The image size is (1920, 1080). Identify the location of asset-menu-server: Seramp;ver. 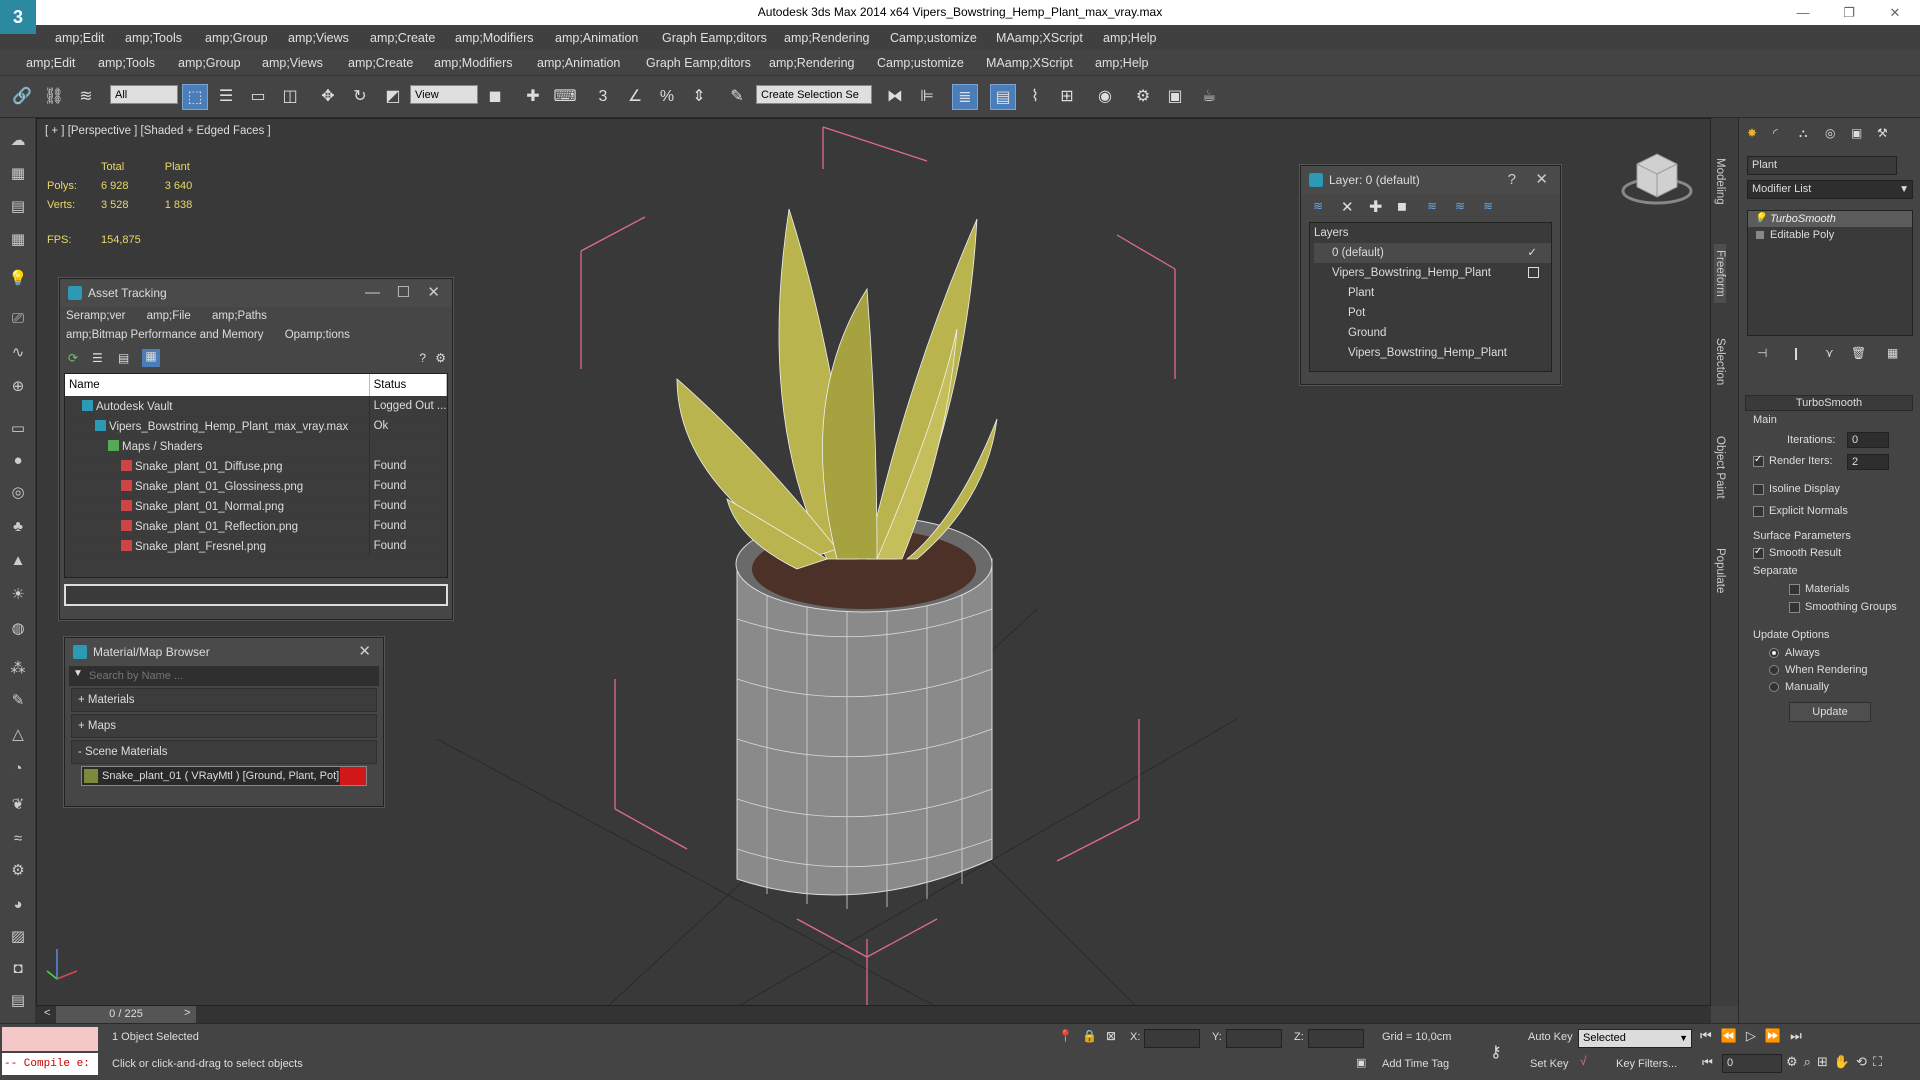
(95, 316).